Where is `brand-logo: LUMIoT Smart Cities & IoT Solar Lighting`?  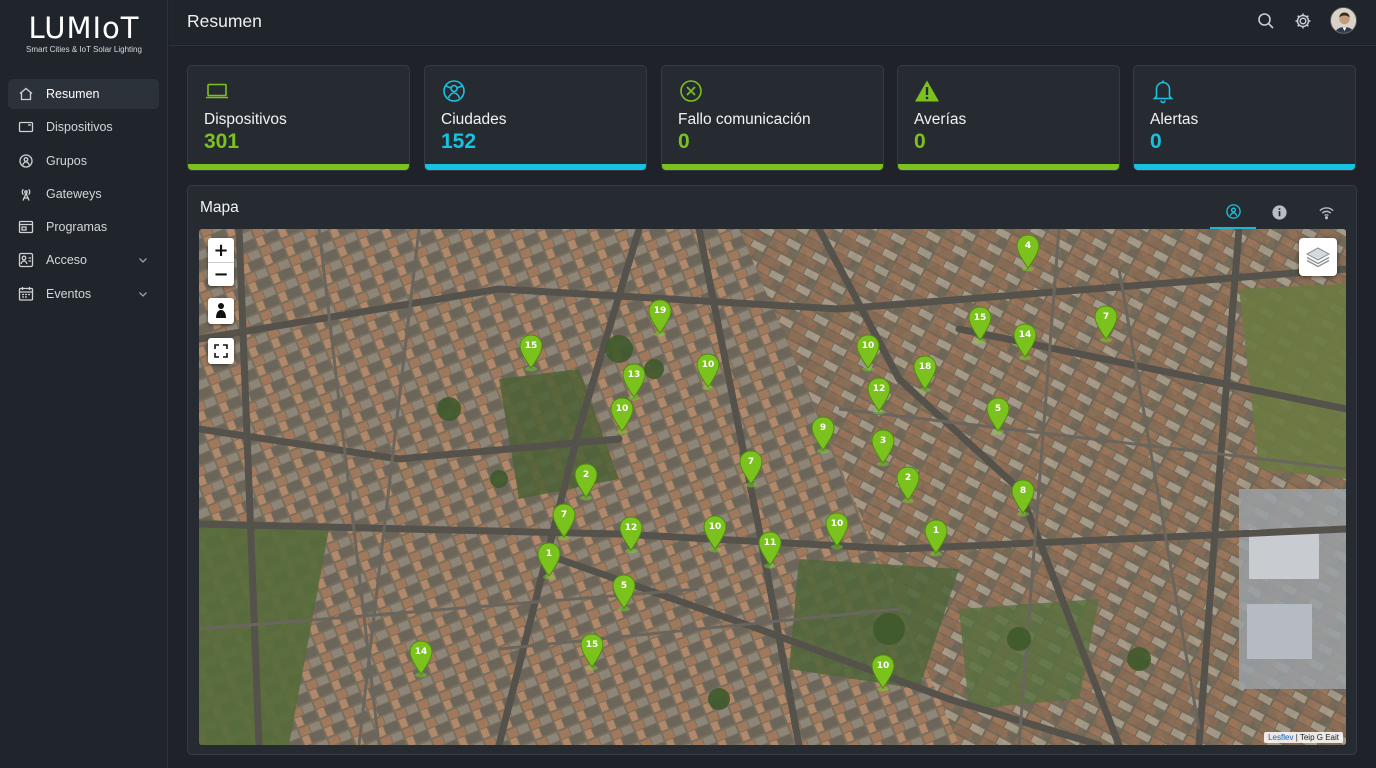 brand-logo: LUMIoT Smart Cities & IoT Solar Lighting is located at coordinates (84, 33).